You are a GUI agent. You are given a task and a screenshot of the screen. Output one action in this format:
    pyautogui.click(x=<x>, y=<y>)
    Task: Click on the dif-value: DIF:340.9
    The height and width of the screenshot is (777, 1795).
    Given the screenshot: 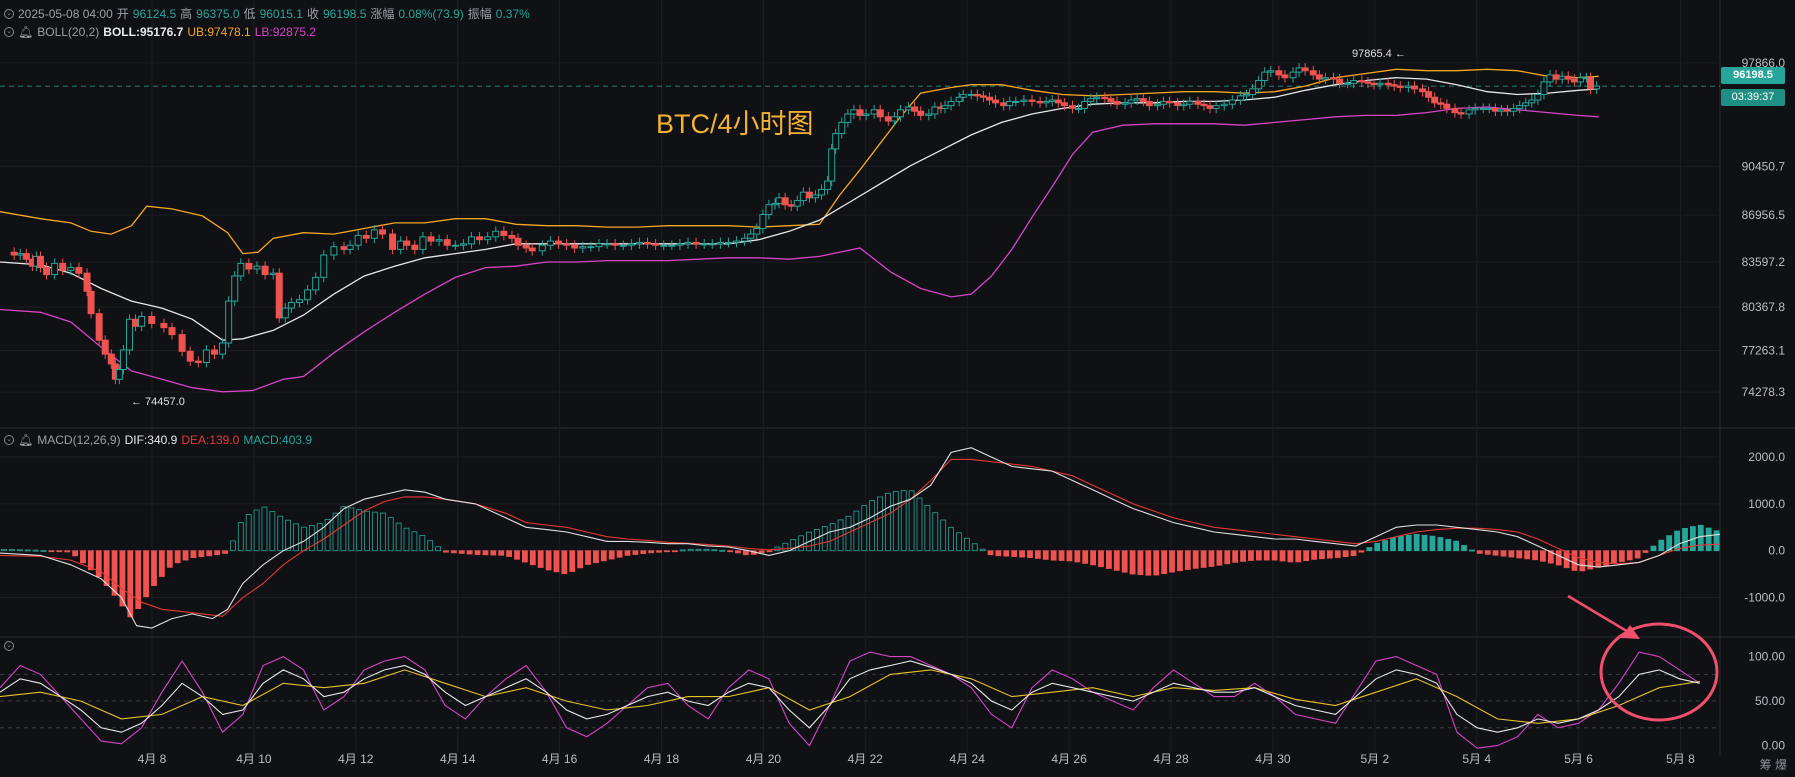 What is the action you would take?
    pyautogui.click(x=151, y=440)
    